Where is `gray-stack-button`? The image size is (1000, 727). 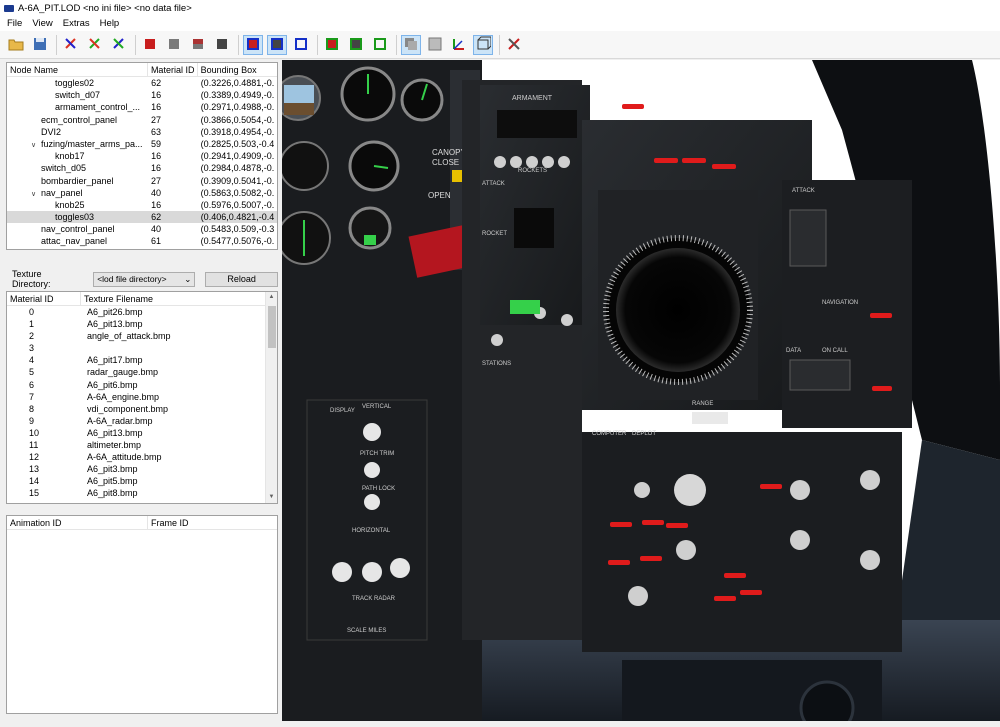
gray-stack-button is located at coordinates (411, 44).